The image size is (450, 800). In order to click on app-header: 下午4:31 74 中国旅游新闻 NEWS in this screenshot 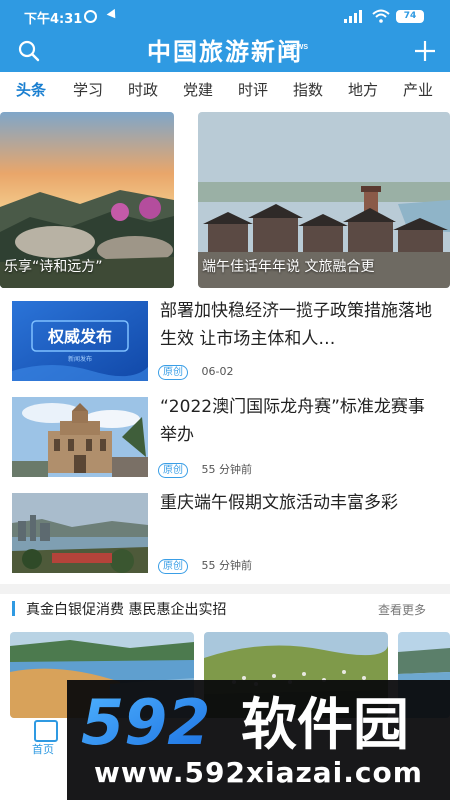, I will do `click(225, 36)`.